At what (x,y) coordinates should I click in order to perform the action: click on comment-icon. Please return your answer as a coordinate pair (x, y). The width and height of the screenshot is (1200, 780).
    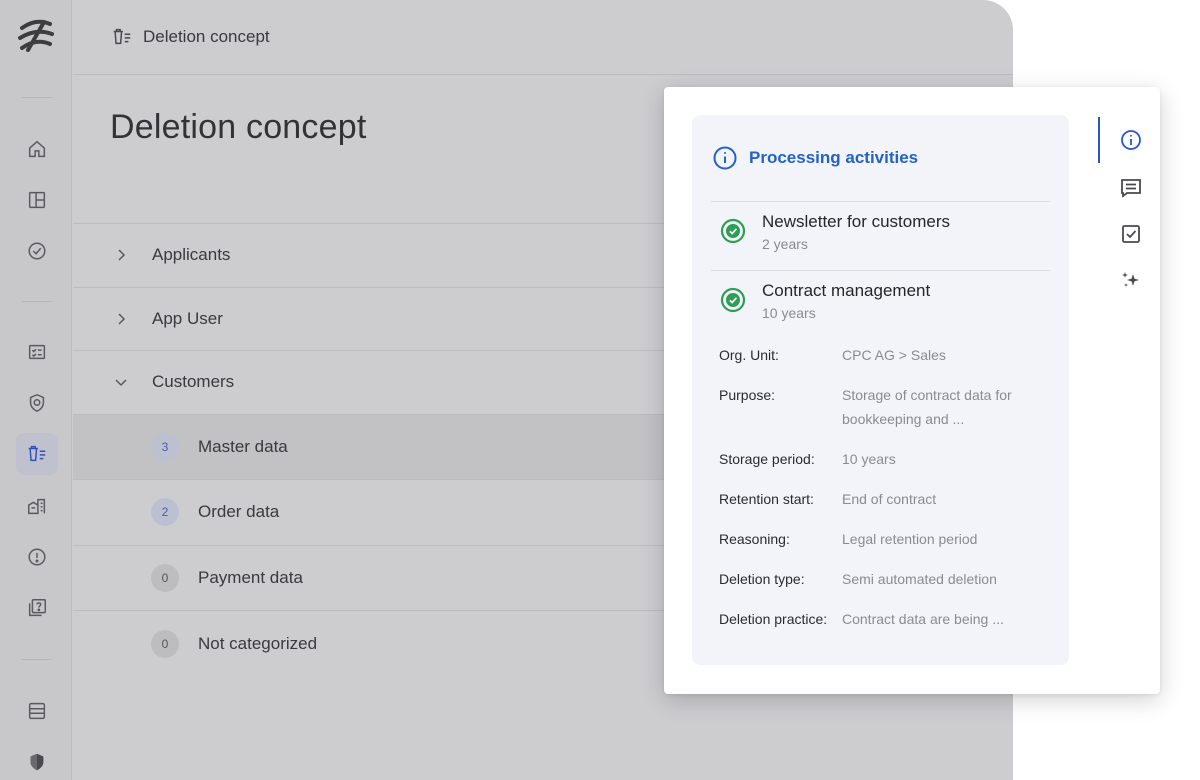
    Looking at the image, I should click on (1131, 188).